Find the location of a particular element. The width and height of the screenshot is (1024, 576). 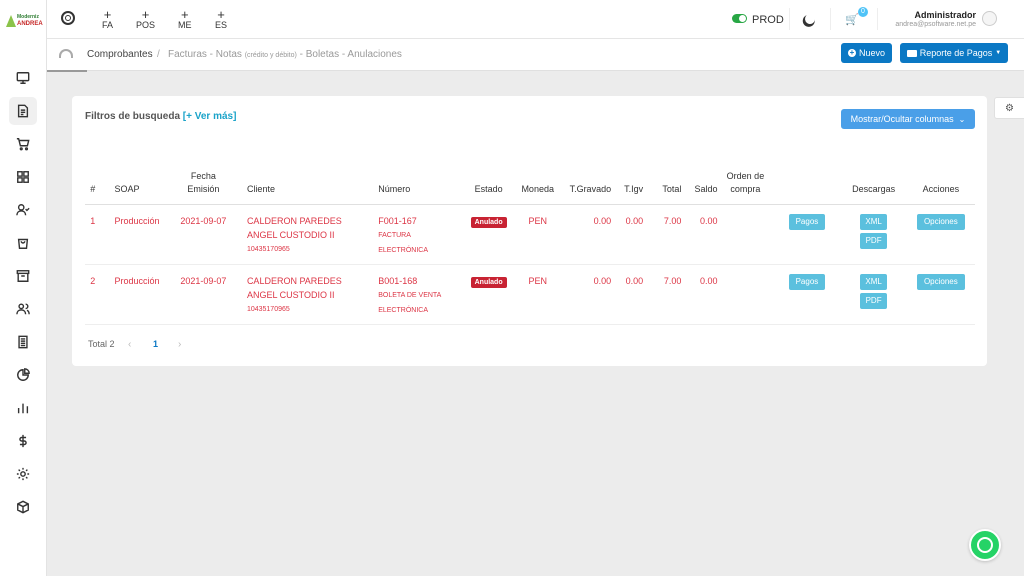

quick-link-me: + ME is located at coordinates (185, 18).